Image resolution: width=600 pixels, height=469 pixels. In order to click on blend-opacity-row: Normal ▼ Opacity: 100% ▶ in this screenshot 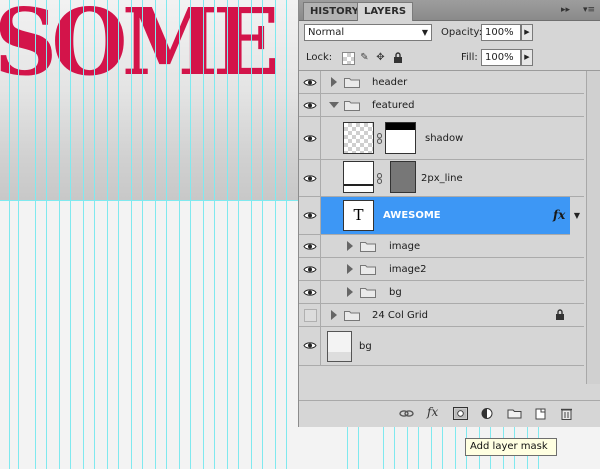, I will do `click(449, 33)`.